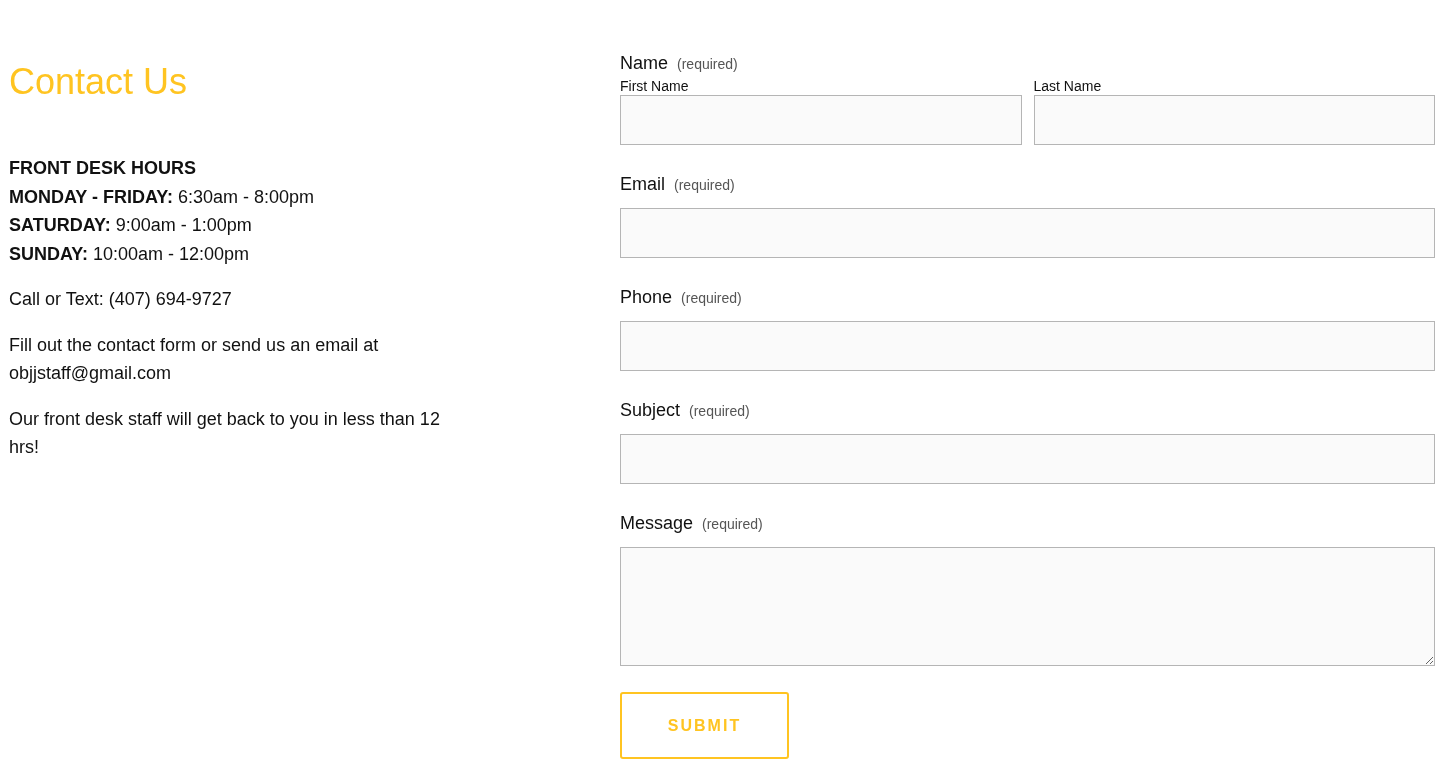  What do you see at coordinates (704, 725) in the screenshot?
I see `submit-button: SUBMIT` at bounding box center [704, 725].